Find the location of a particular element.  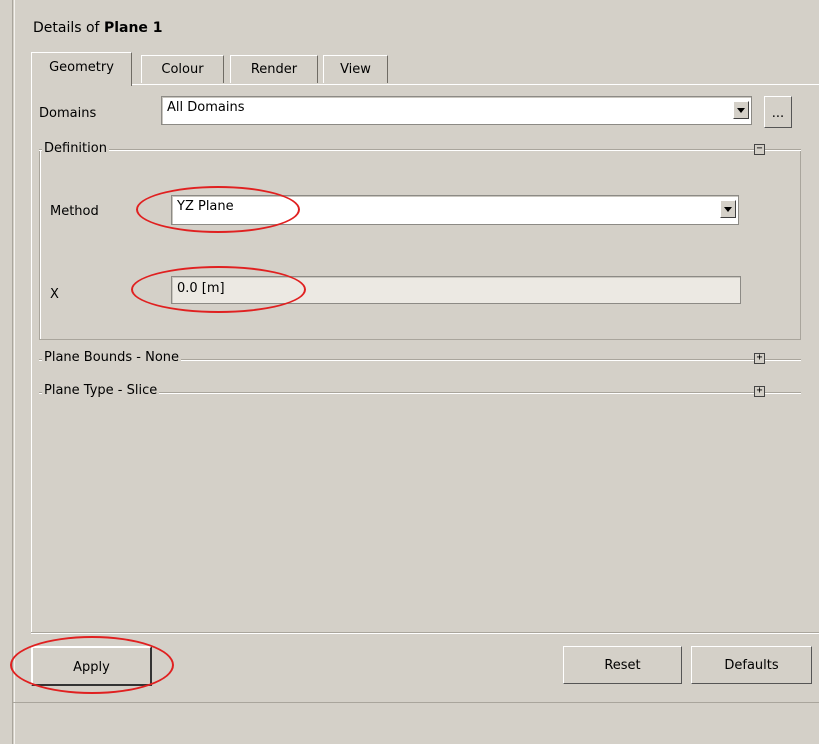

x-input-value: 0.0 [m] is located at coordinates (201, 288).